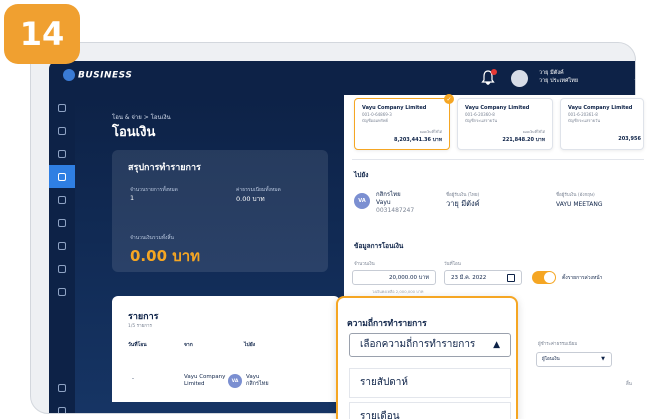 Image resolution: width=650 pixels, height=419 pixels. I want to click on logo-icon, so click(69, 75).